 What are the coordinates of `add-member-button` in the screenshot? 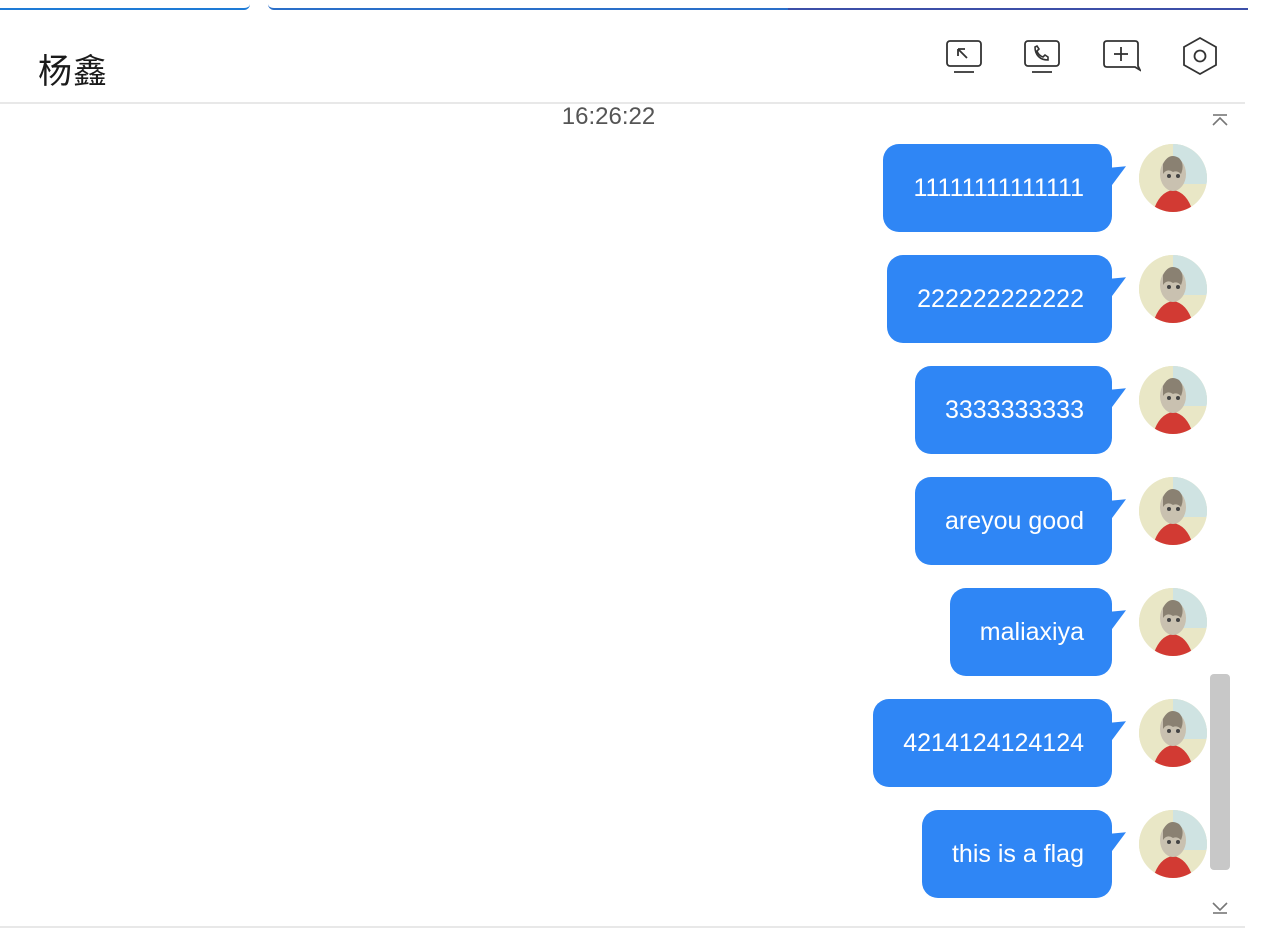 It's located at (1121, 56).